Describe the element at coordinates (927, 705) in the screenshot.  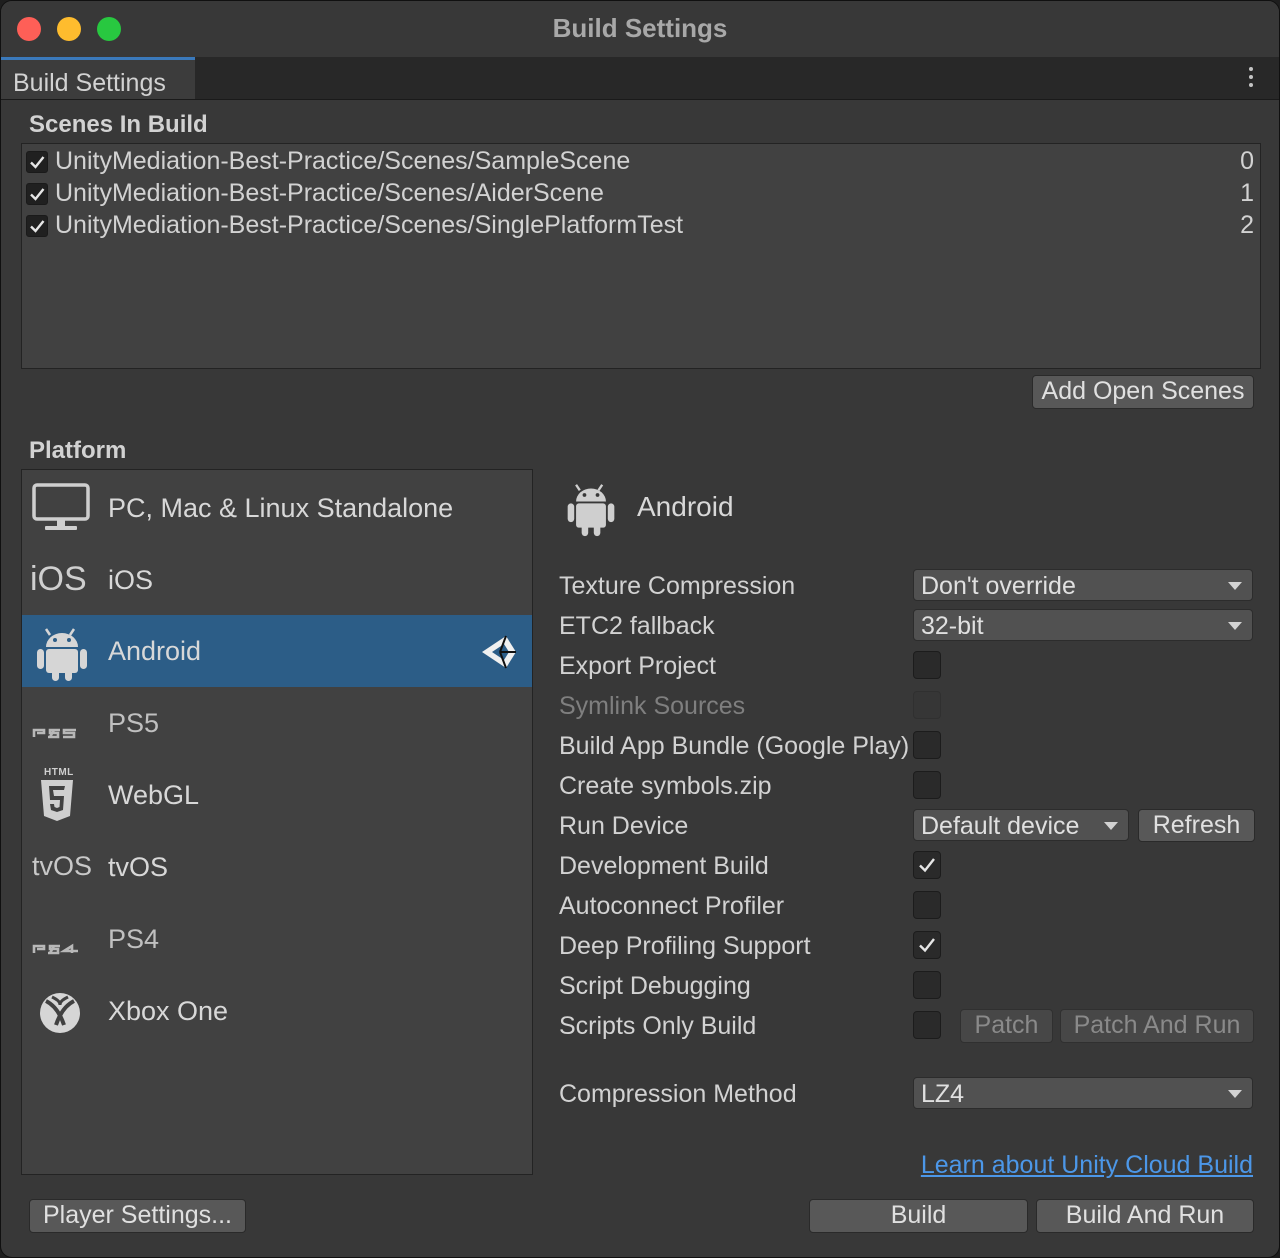
I see `symlink-sources-checkbox` at that location.